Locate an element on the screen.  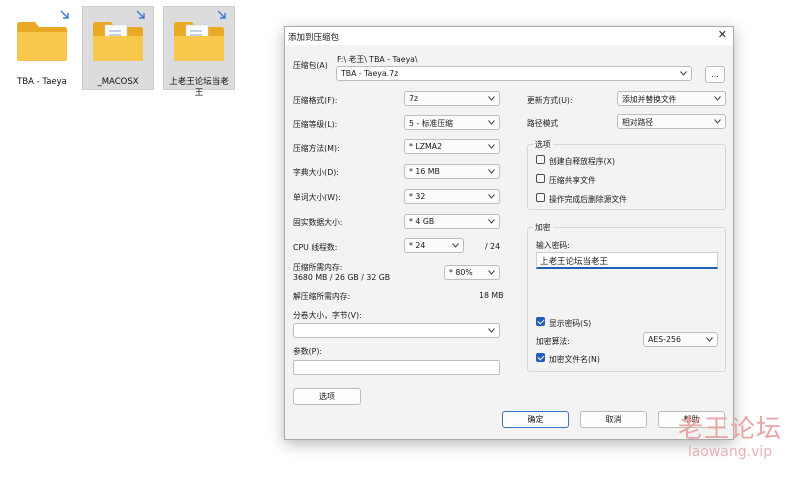
encrypt-names-label: 加密文件名(N) is located at coordinates (574, 359).